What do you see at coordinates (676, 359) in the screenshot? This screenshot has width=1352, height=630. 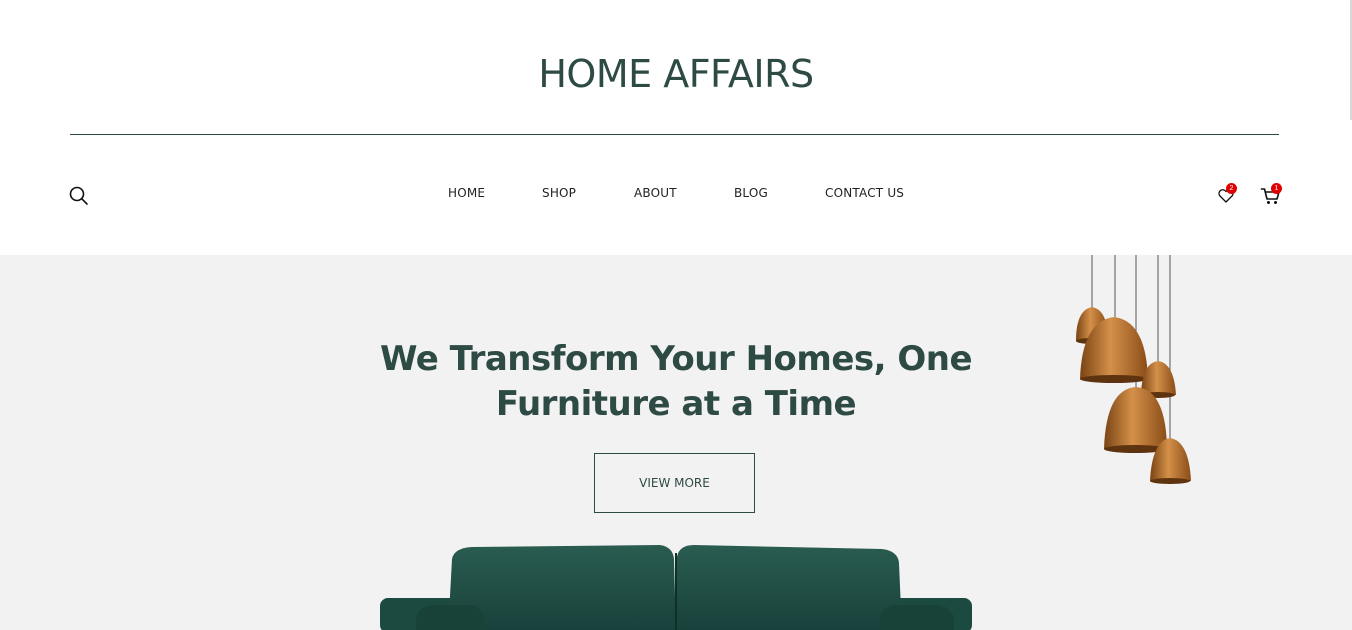 I see `hero-headline-line-1: We Transform Your Homes, One` at bounding box center [676, 359].